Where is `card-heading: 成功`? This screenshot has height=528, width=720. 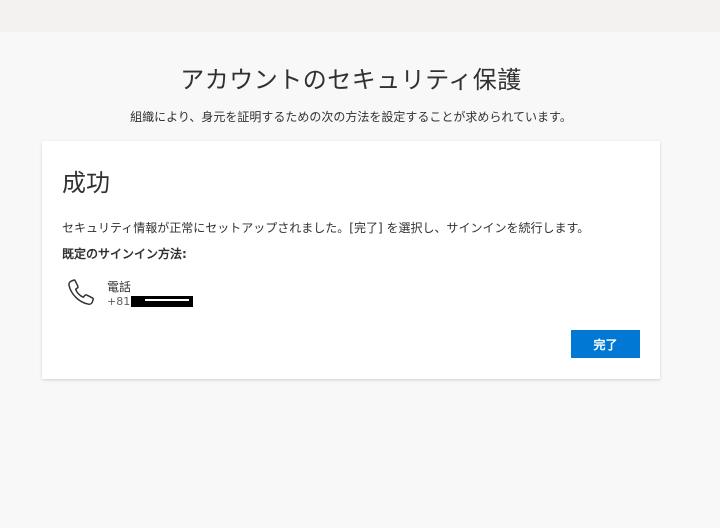 card-heading: 成功 is located at coordinates (86, 183).